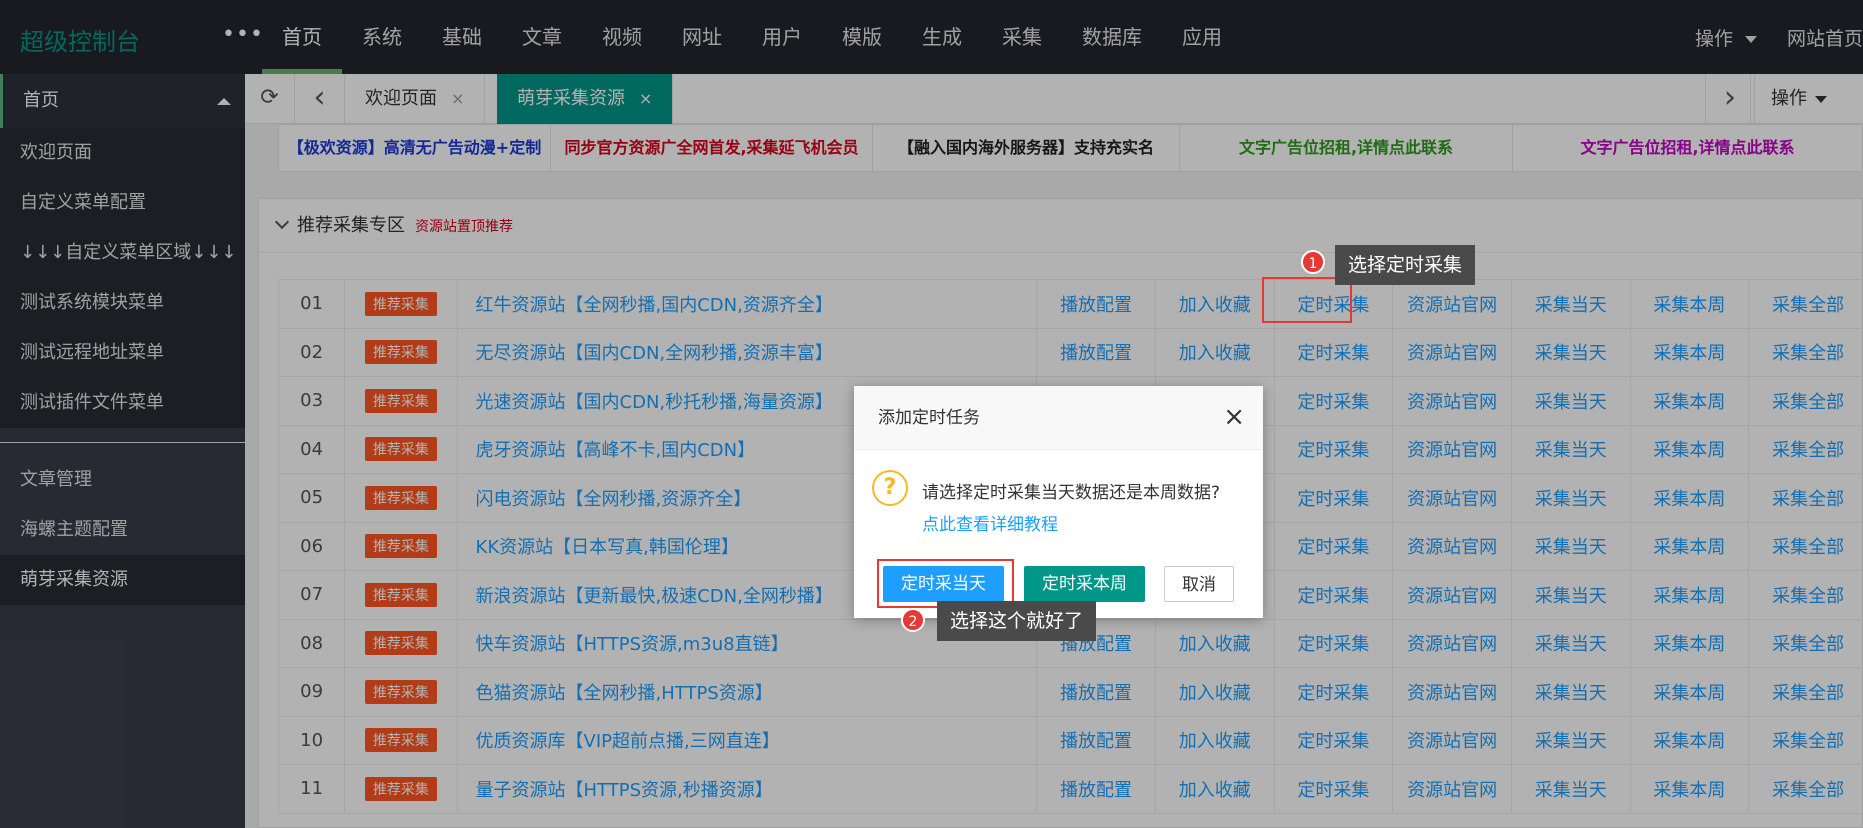  Describe the element at coordinates (1199, 584) in the screenshot. I see `cancel-button: 取消` at that location.